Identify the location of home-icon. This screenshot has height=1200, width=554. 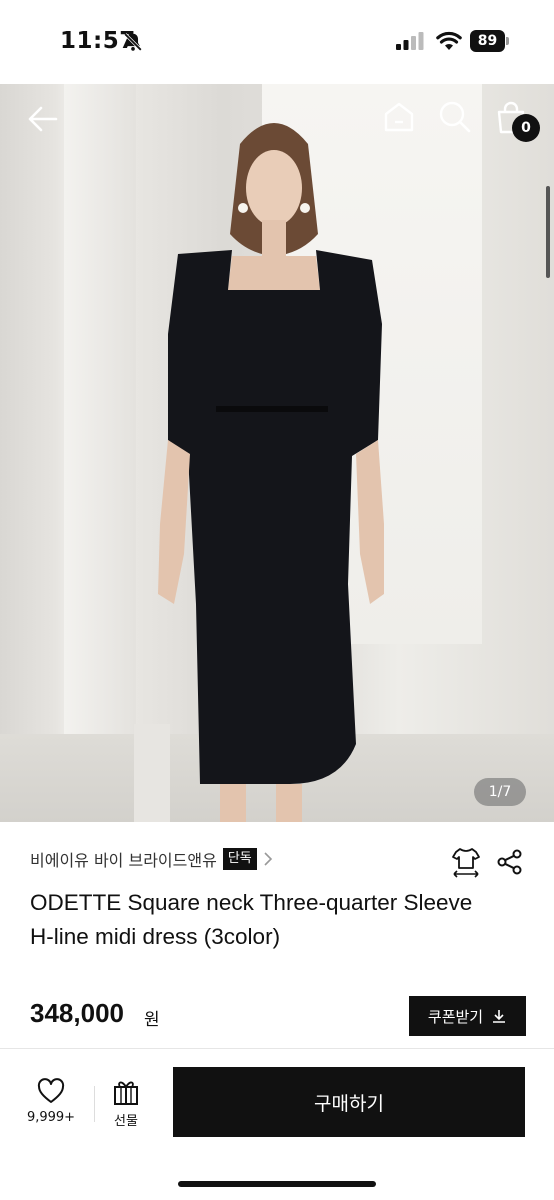
(399, 117).